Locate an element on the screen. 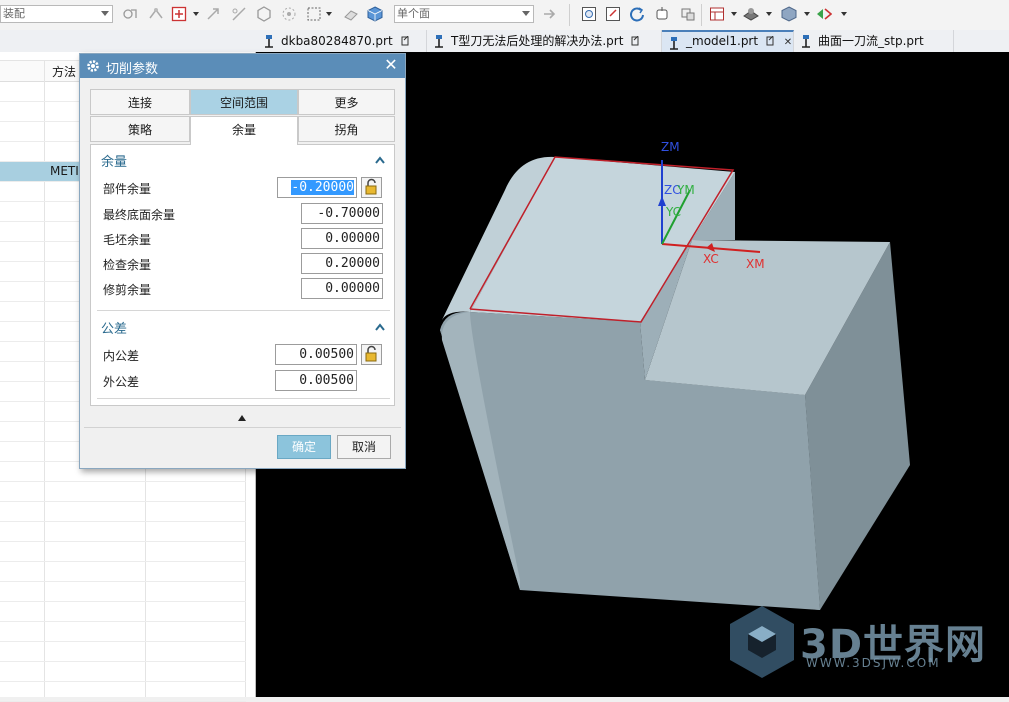 This screenshot has width=1009, height=702. outtol-label: 外公差 is located at coordinates (121, 382).